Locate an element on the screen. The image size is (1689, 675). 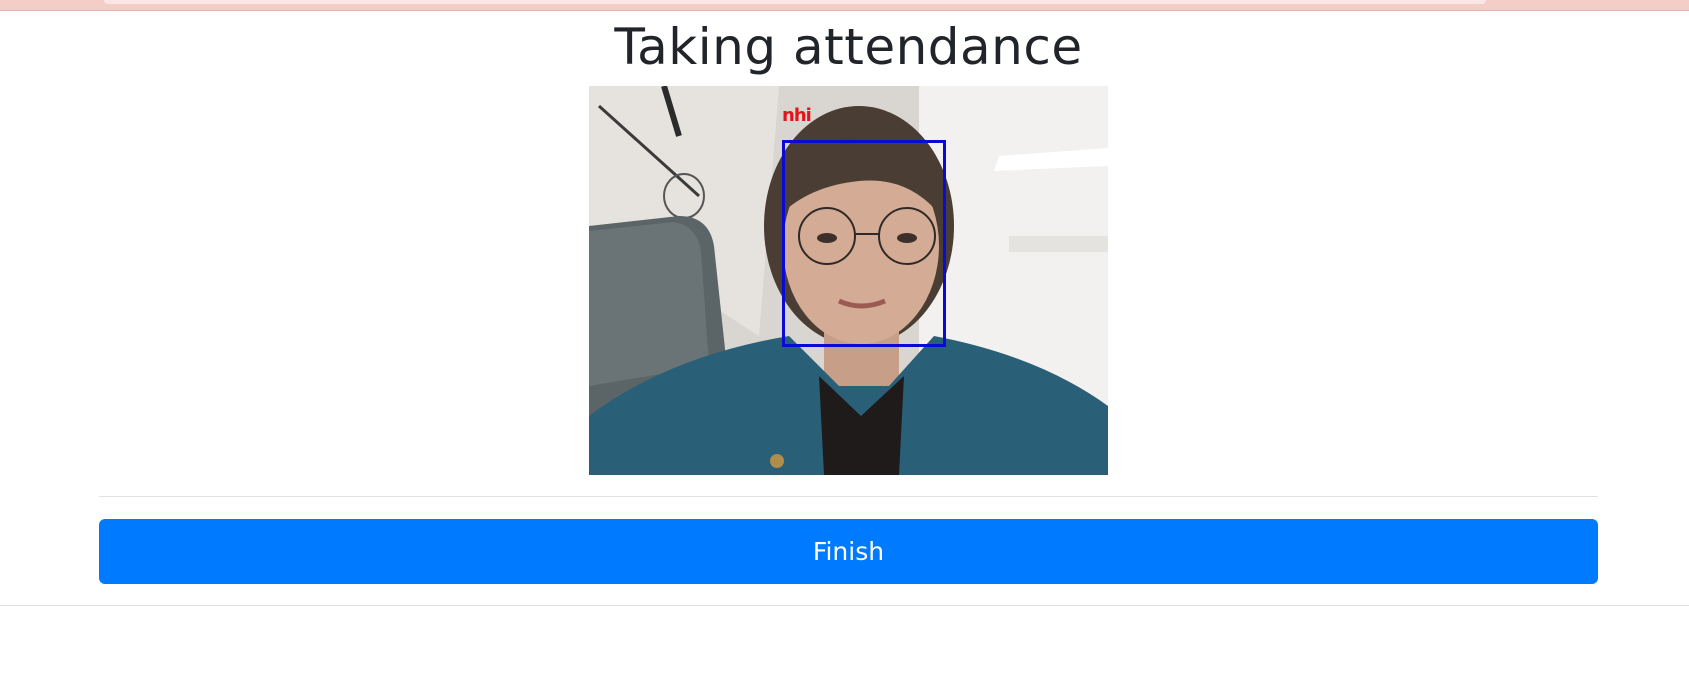
footer-divider is located at coordinates (844, 605).